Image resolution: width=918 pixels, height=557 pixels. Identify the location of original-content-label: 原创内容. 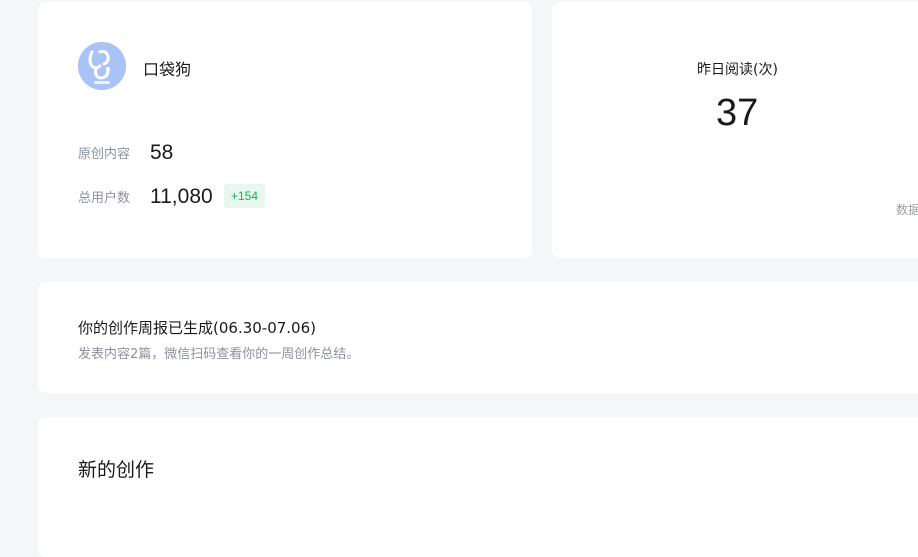
(104, 154).